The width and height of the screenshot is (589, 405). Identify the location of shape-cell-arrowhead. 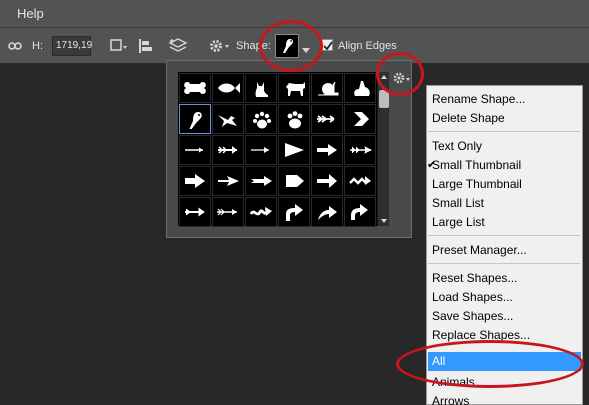
(294, 150).